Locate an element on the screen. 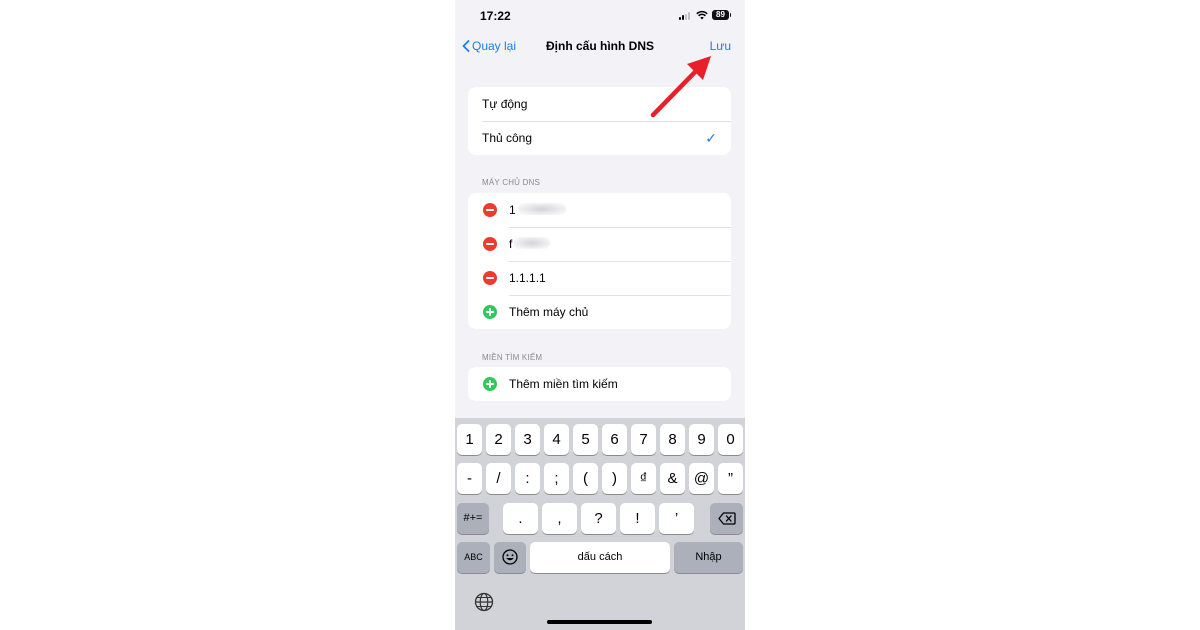 The image size is (1200, 630). key-dong: ₫ is located at coordinates (643, 478).